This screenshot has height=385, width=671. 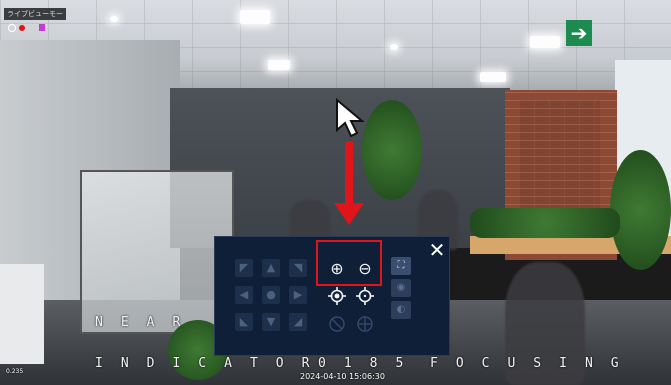 I want to click on exit-sign: ➔, so click(x=579, y=33).